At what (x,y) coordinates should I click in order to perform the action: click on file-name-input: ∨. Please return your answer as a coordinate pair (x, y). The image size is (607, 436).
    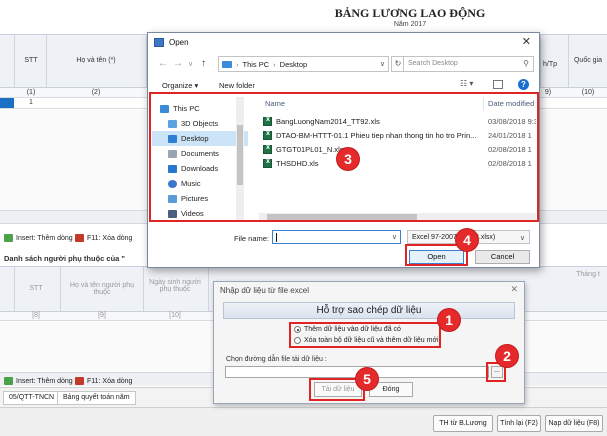
    Looking at the image, I should click on (336, 237).